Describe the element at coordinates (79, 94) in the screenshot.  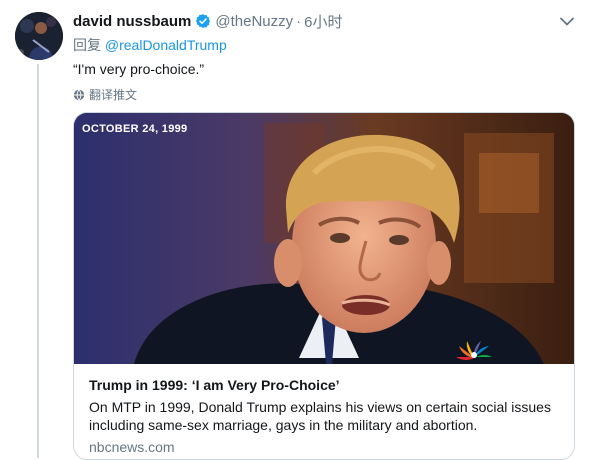
I see `globe-icon` at that location.